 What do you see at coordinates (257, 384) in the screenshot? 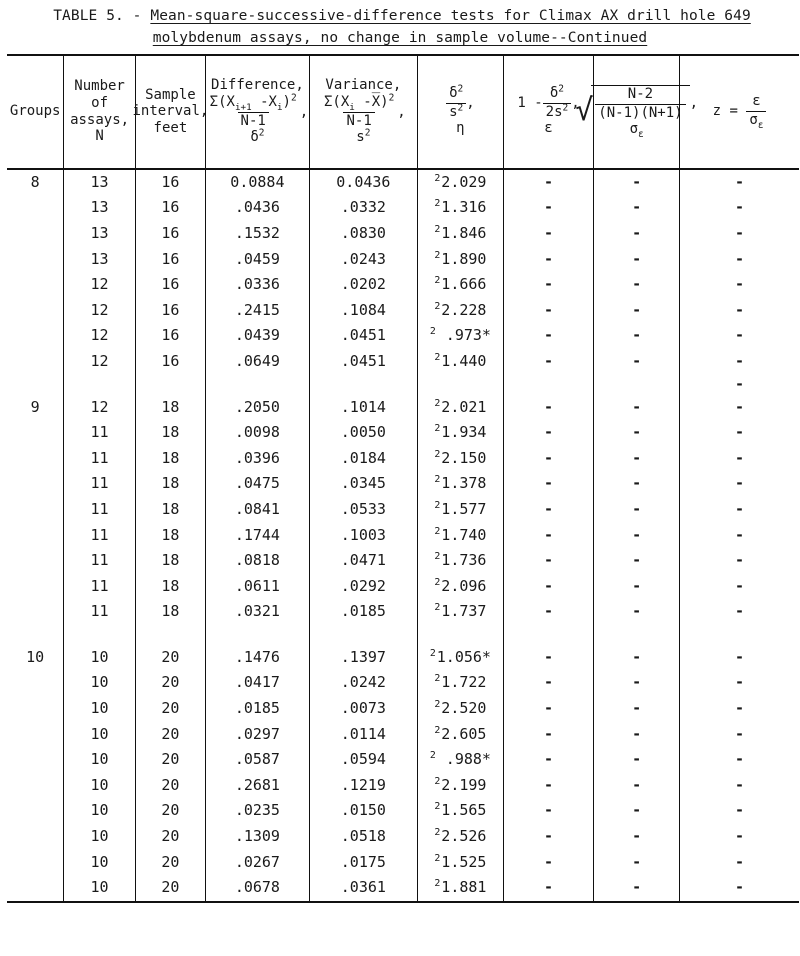
I see `cell-difference` at bounding box center [257, 384].